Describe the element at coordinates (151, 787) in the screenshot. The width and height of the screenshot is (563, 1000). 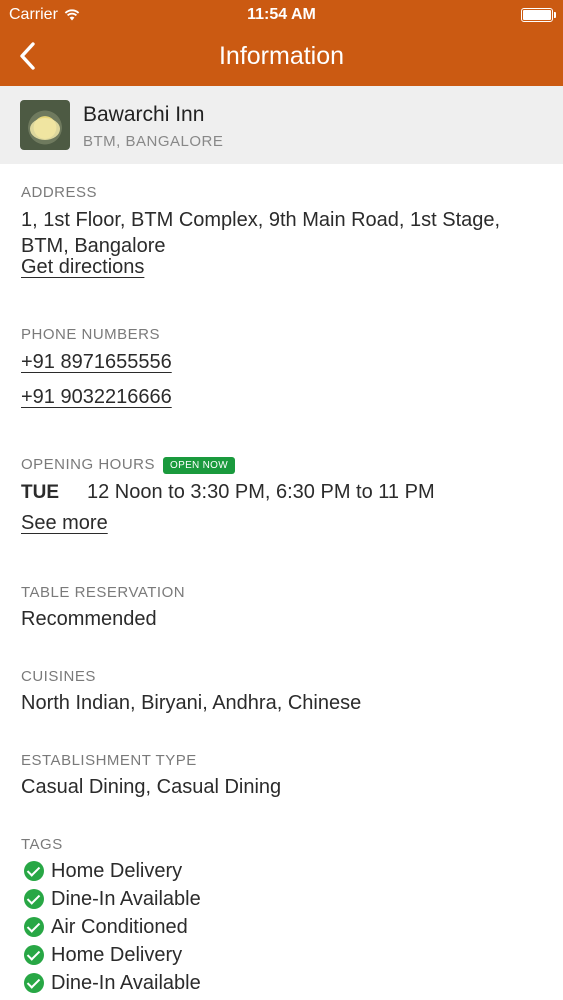
I see `establishment-value: Casual Dining, Casual Dining` at that location.